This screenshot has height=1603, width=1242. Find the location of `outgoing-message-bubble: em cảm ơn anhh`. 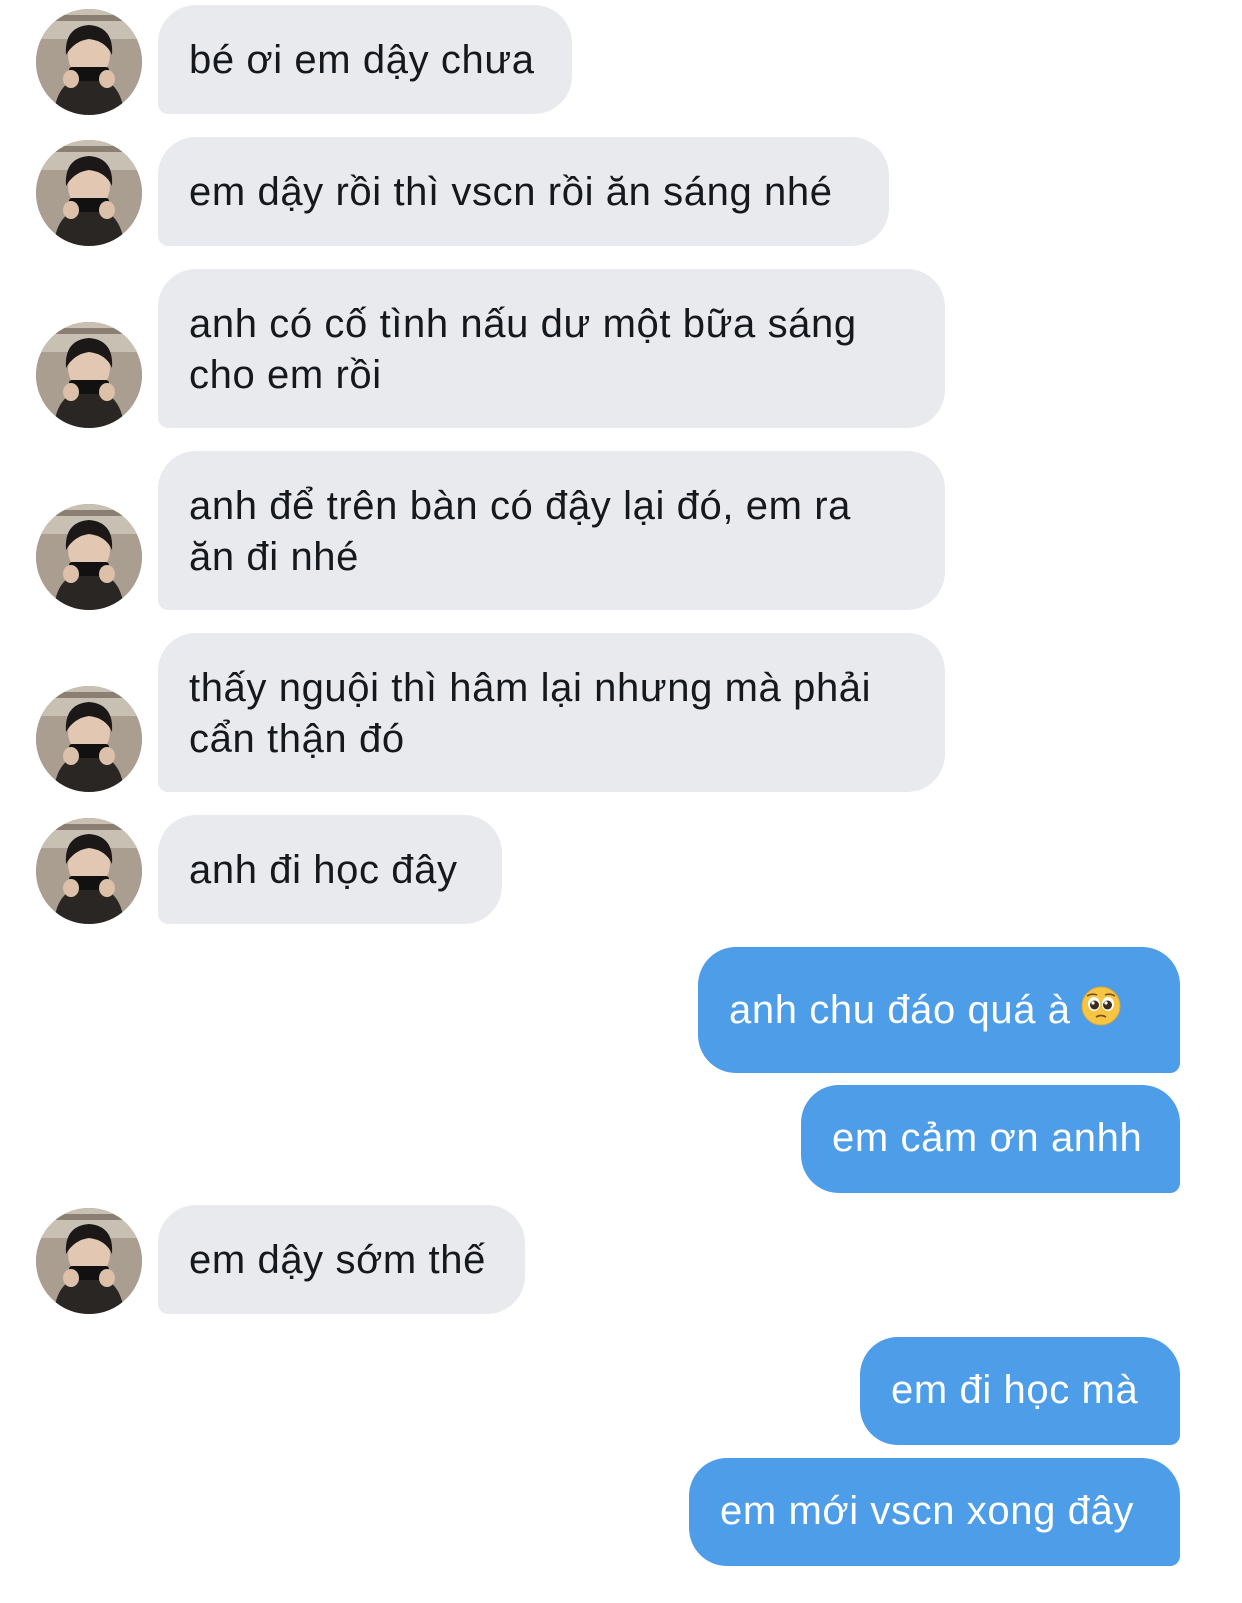

outgoing-message-bubble: em cảm ơn anhh is located at coordinates (990, 1139).